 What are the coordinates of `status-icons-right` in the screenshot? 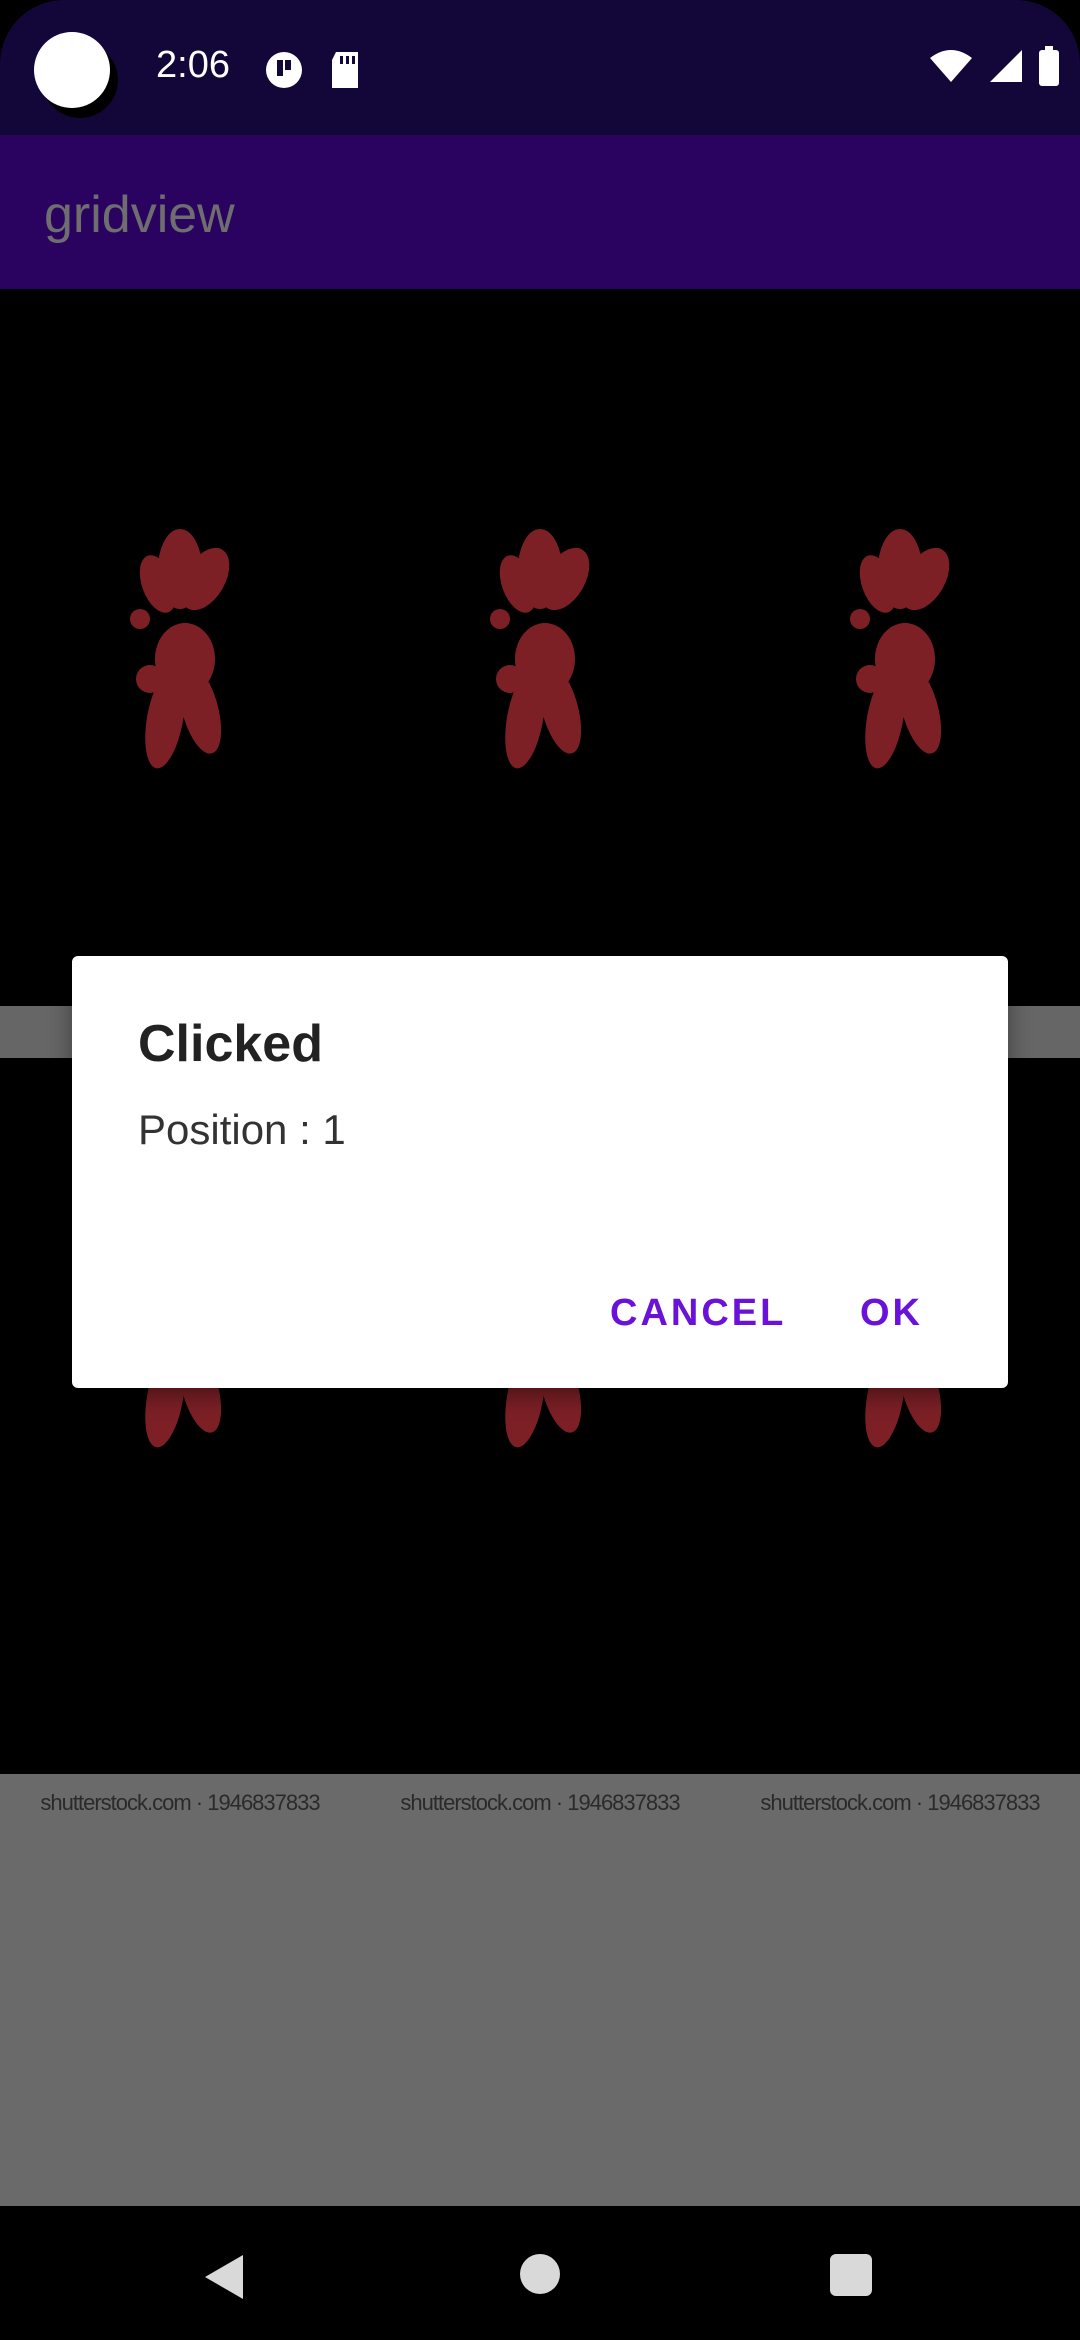 It's located at (994, 66).